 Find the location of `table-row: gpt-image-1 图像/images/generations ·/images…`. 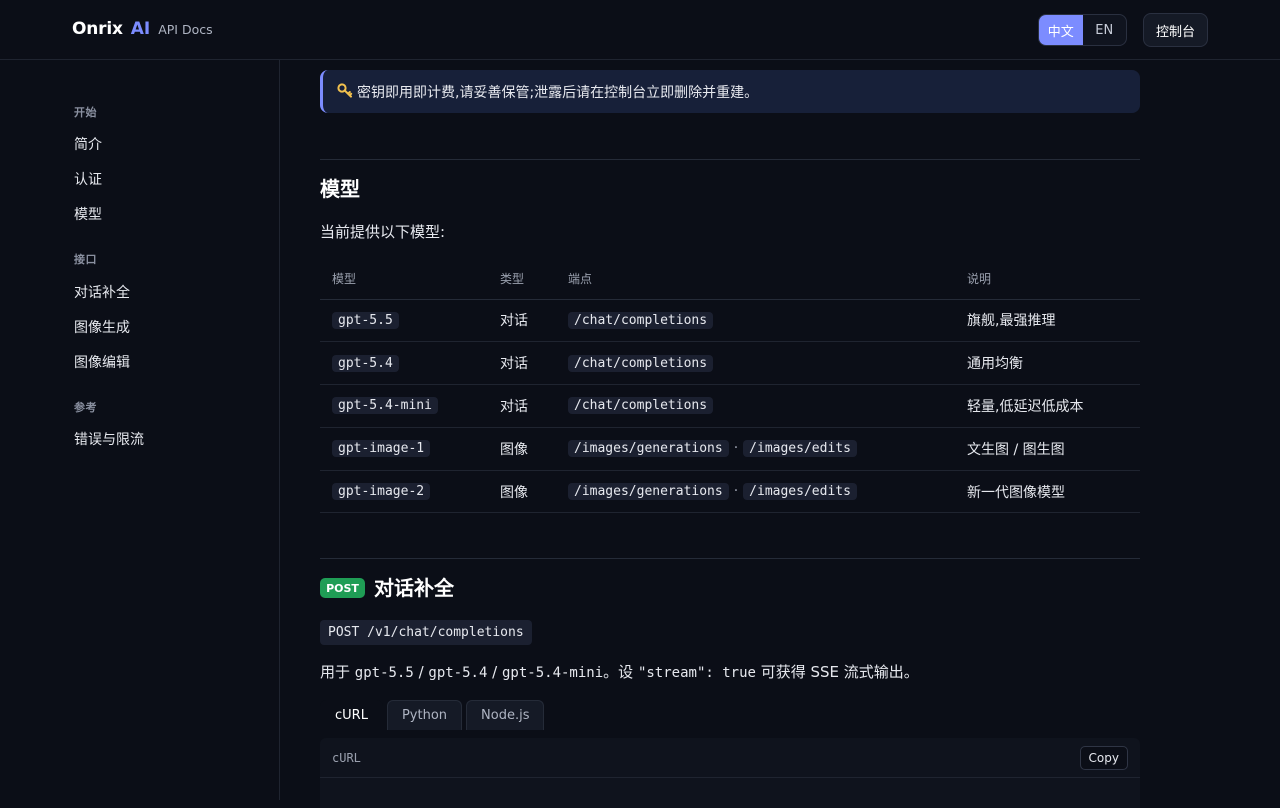

table-row: gpt-image-1 图像/images/generations ·/images… is located at coordinates (730, 449).